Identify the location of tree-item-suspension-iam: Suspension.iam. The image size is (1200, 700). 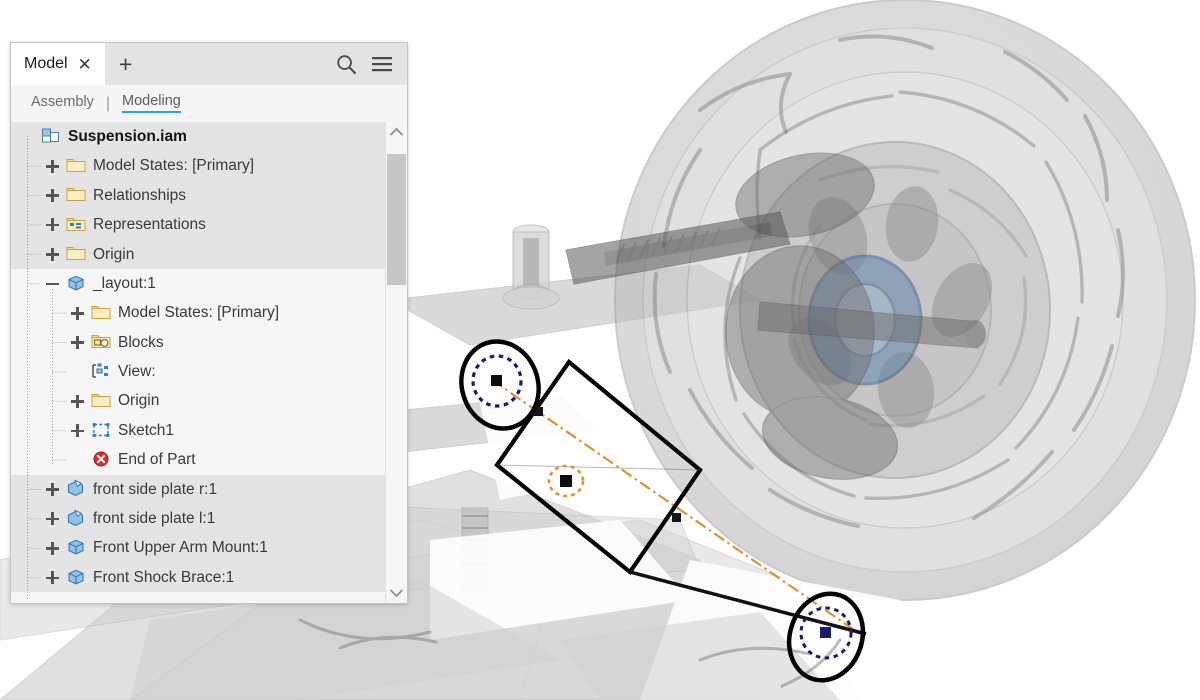
(198, 137).